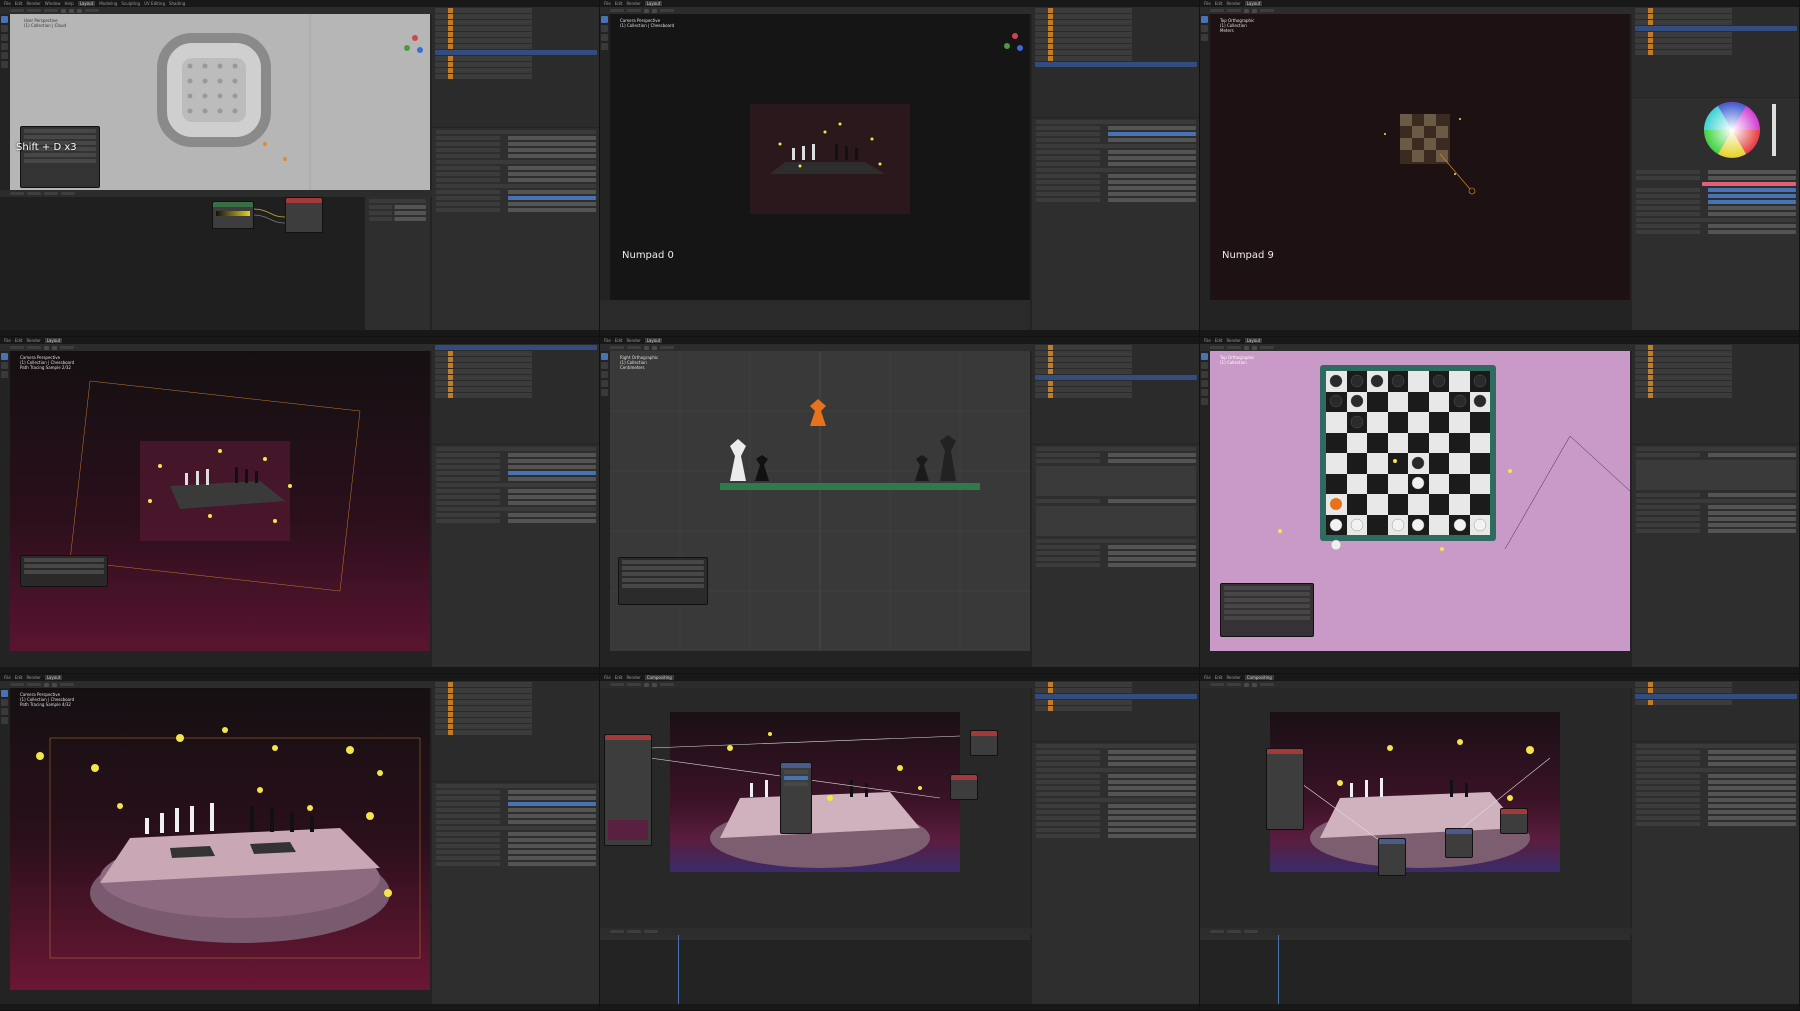  I want to click on viewport-3d: Top Orthographic (1) Collection, so click(1420, 501).